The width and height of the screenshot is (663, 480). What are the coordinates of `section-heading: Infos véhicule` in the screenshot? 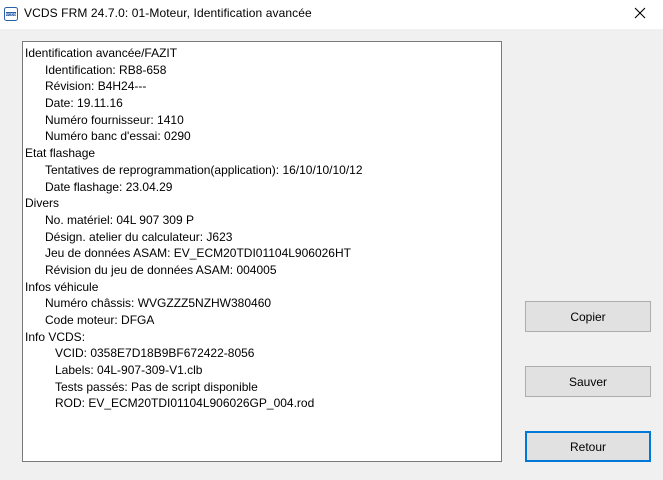 It's located at (62, 286).